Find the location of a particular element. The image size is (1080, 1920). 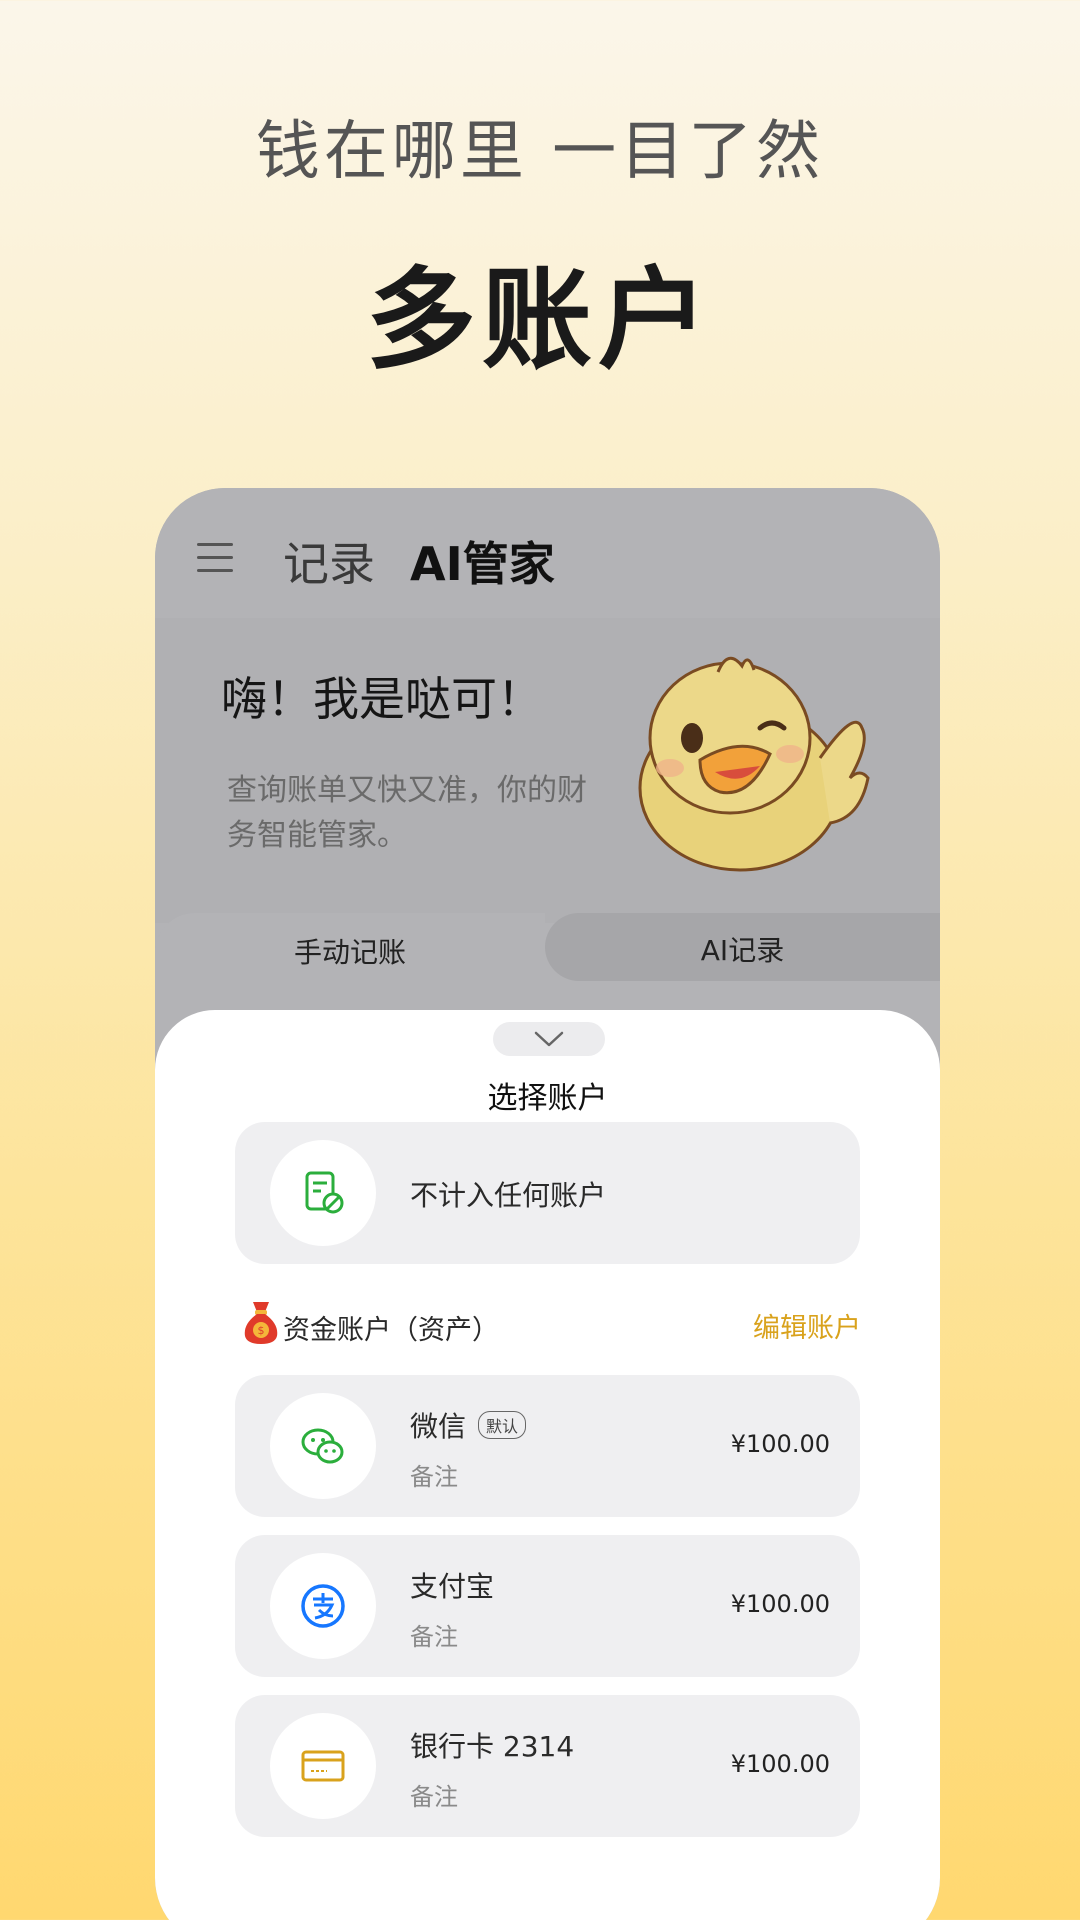

funds-section-label: 资金账户（资产） is located at coordinates (391, 1330).